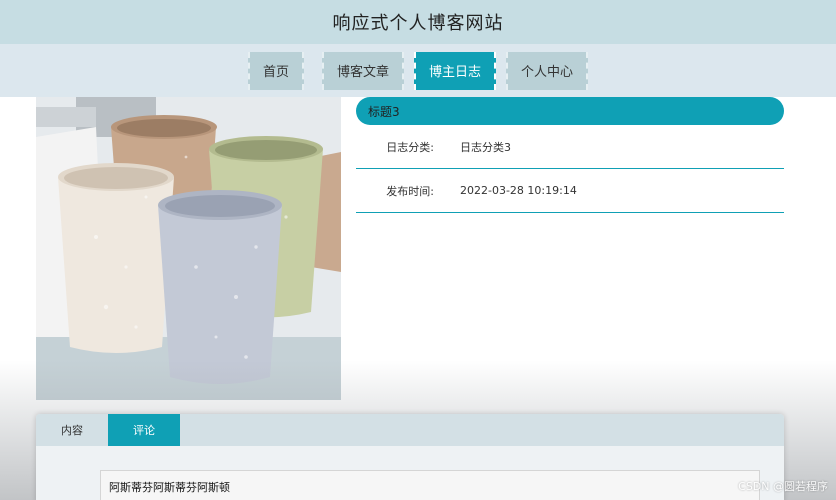 The width and height of the screenshot is (836, 500). What do you see at coordinates (410, 430) in the screenshot?
I see `tab-strip: 内容 评论` at bounding box center [410, 430].